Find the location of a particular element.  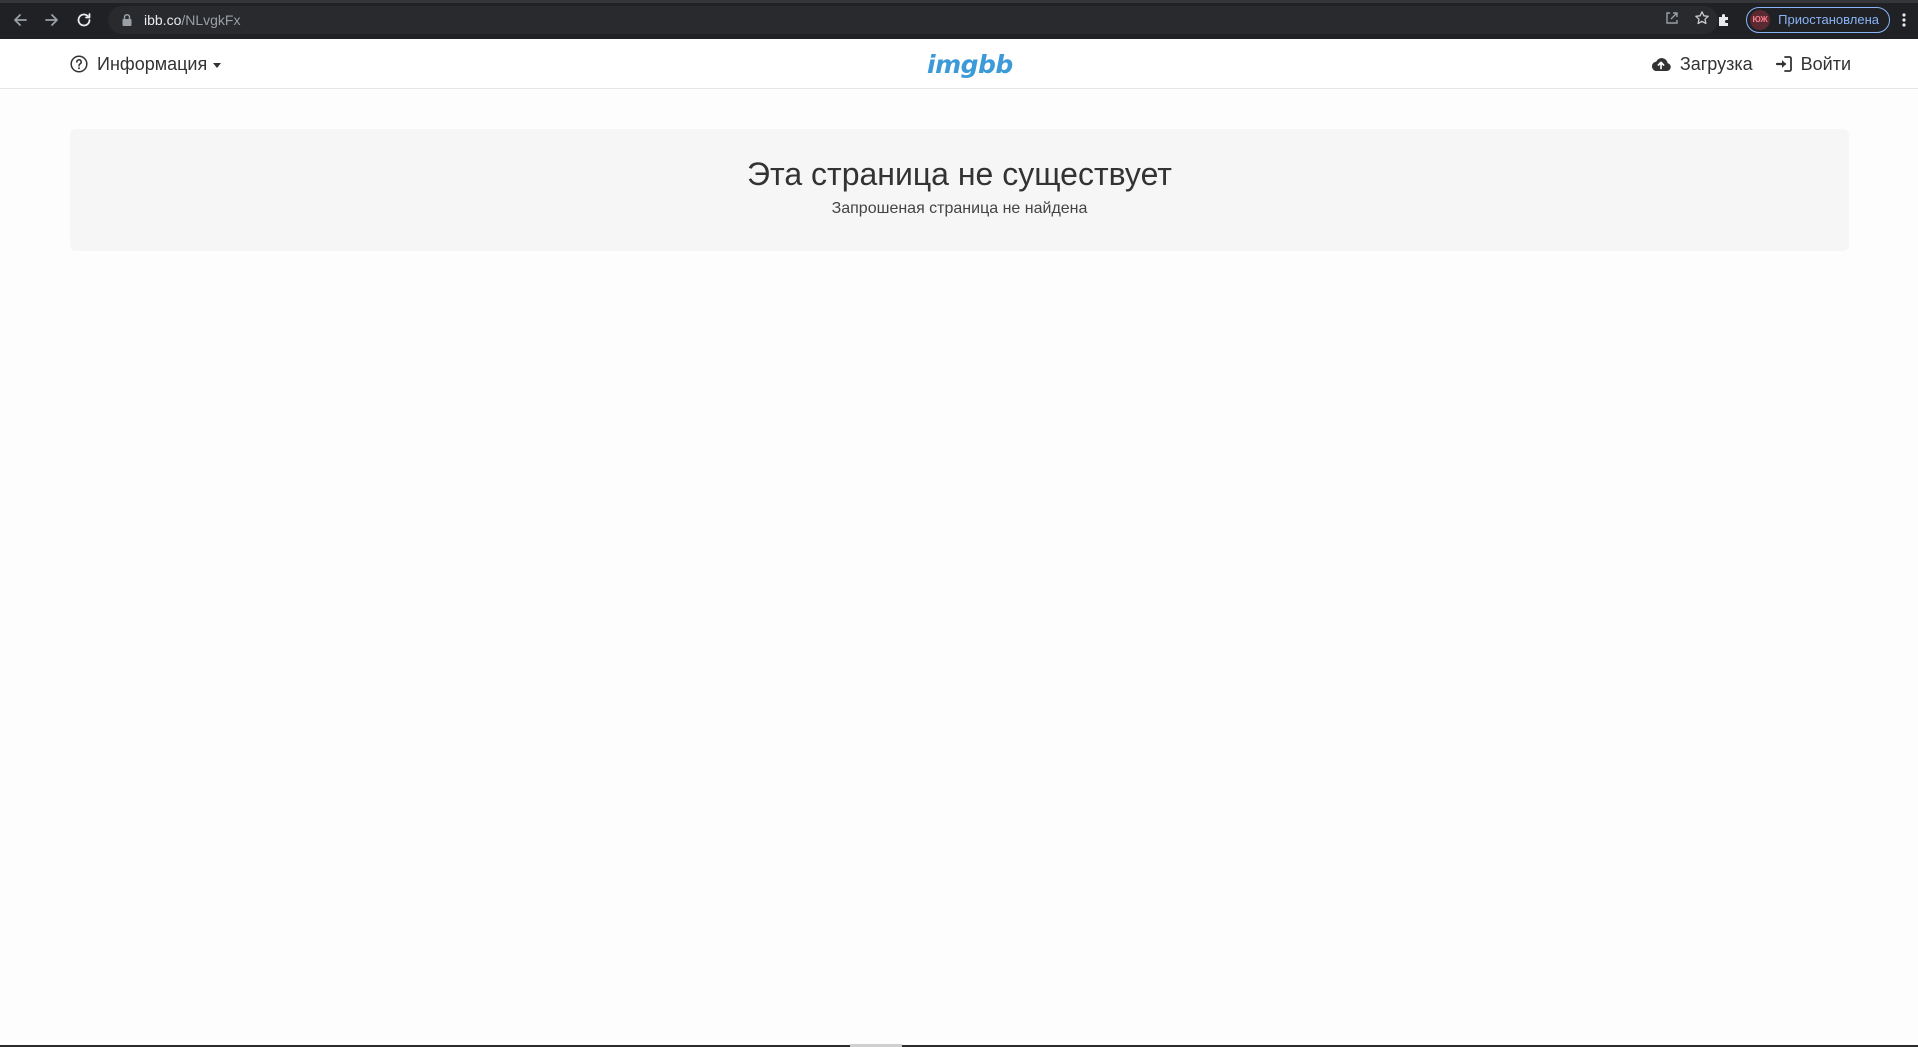

site-header: Информация imgbb Загрузка Войти is located at coordinates (959, 64).